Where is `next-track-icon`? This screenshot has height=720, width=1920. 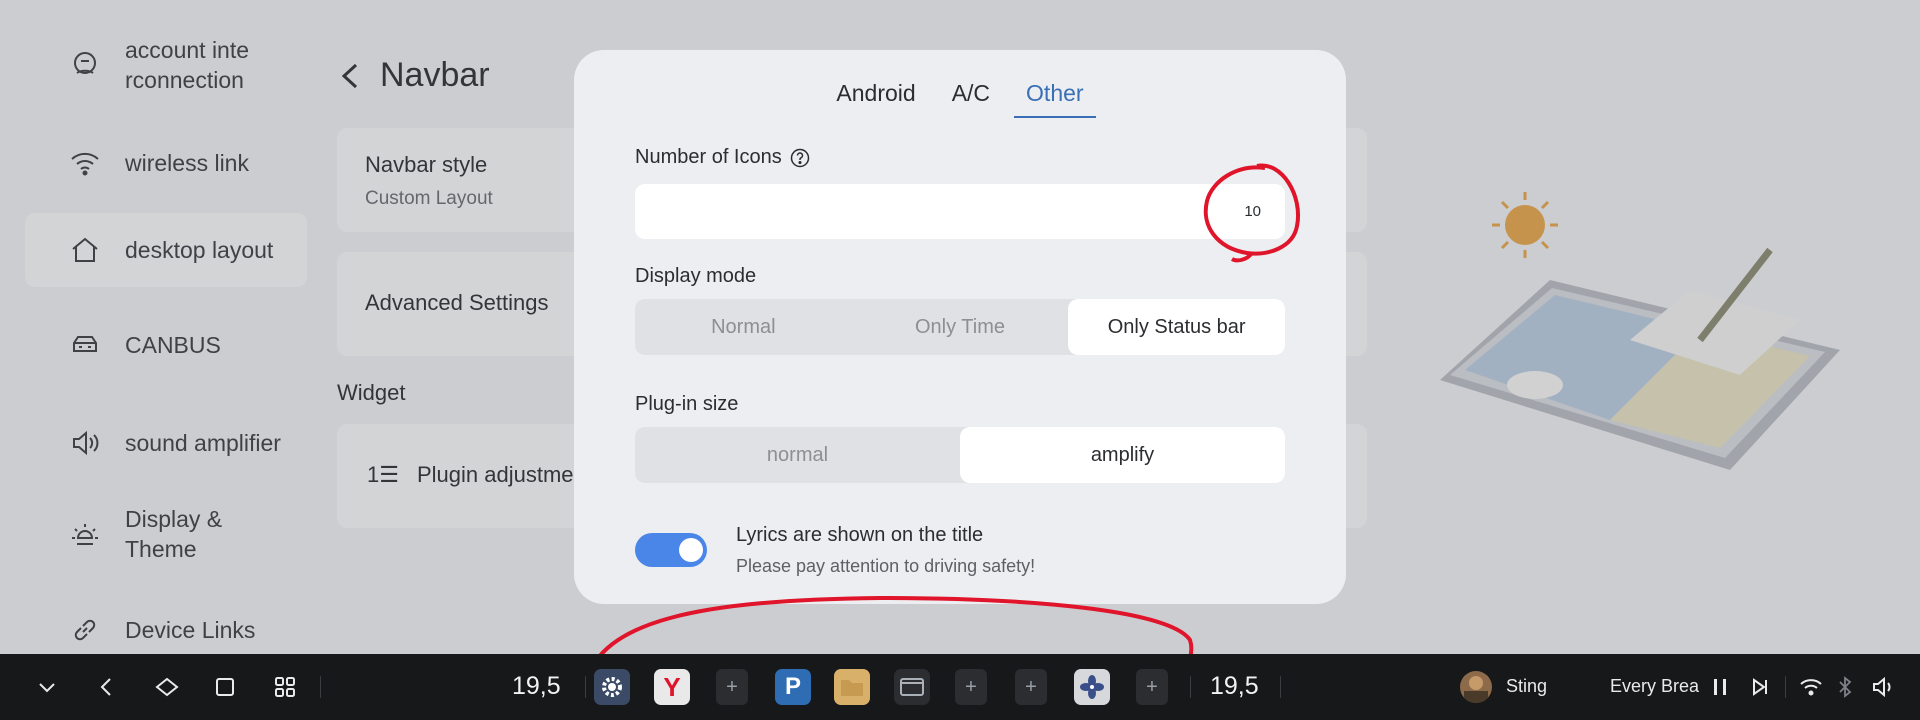
next-track-icon is located at coordinates (1760, 687).